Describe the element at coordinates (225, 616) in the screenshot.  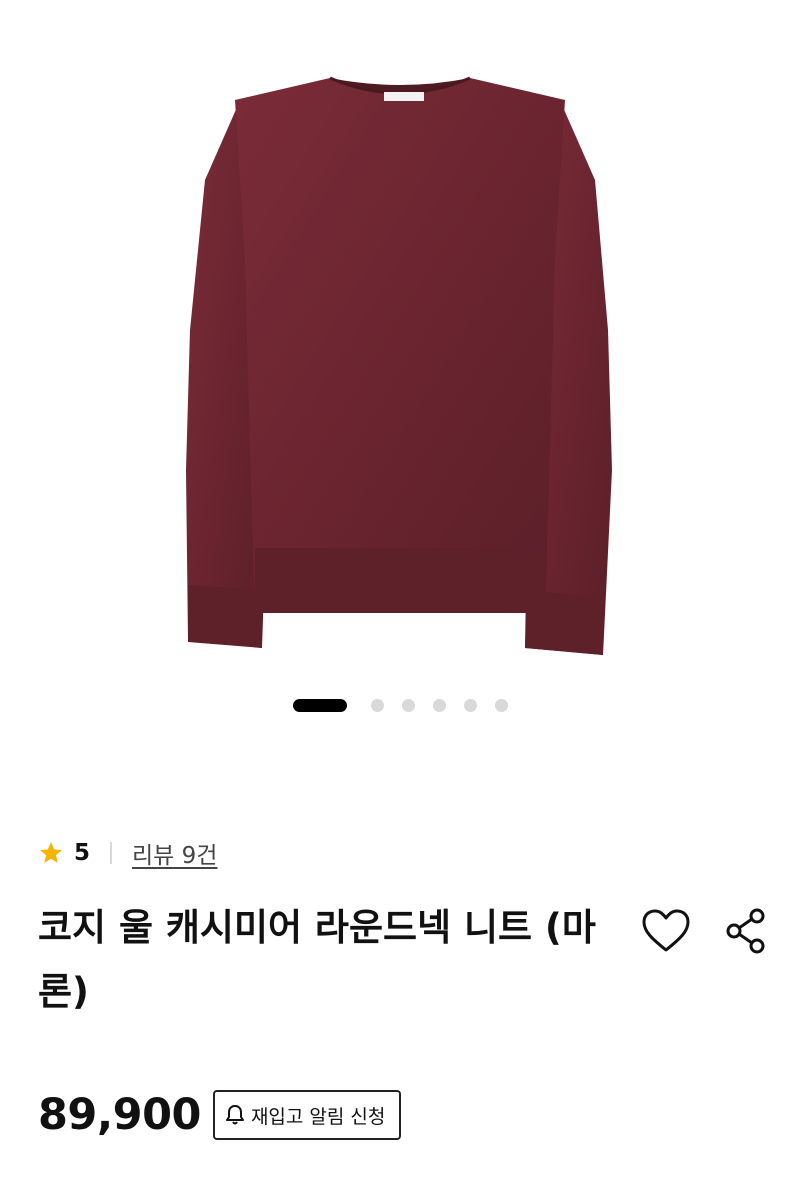
I see `left-cuff` at that location.